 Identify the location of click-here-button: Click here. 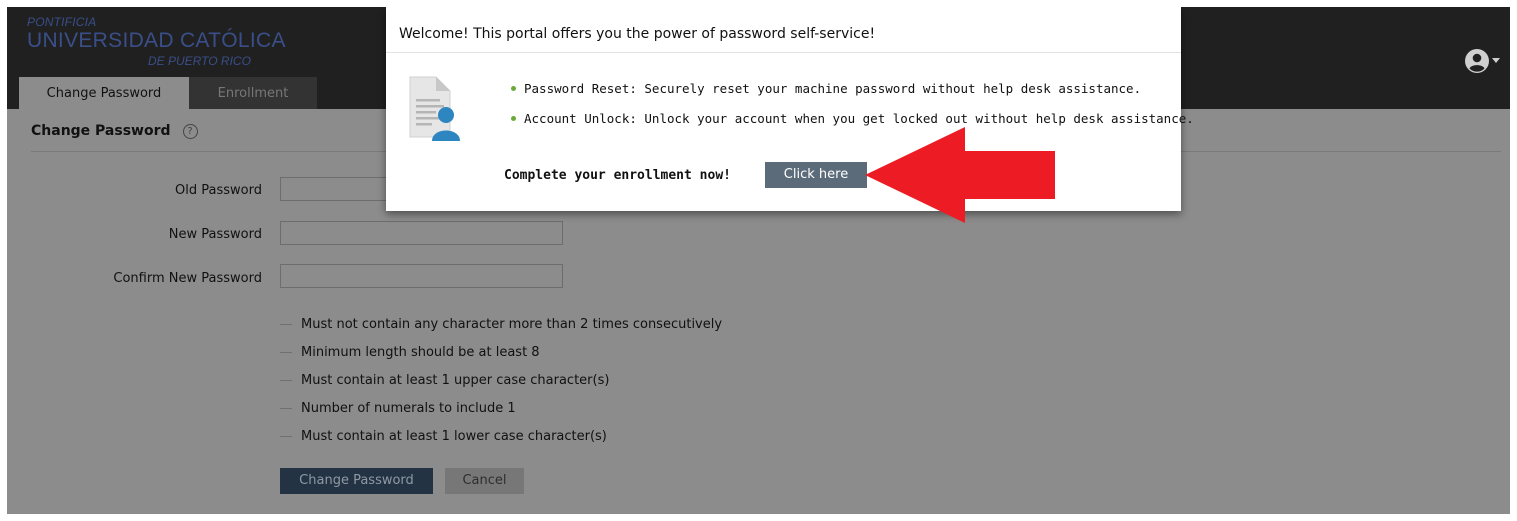
(816, 175).